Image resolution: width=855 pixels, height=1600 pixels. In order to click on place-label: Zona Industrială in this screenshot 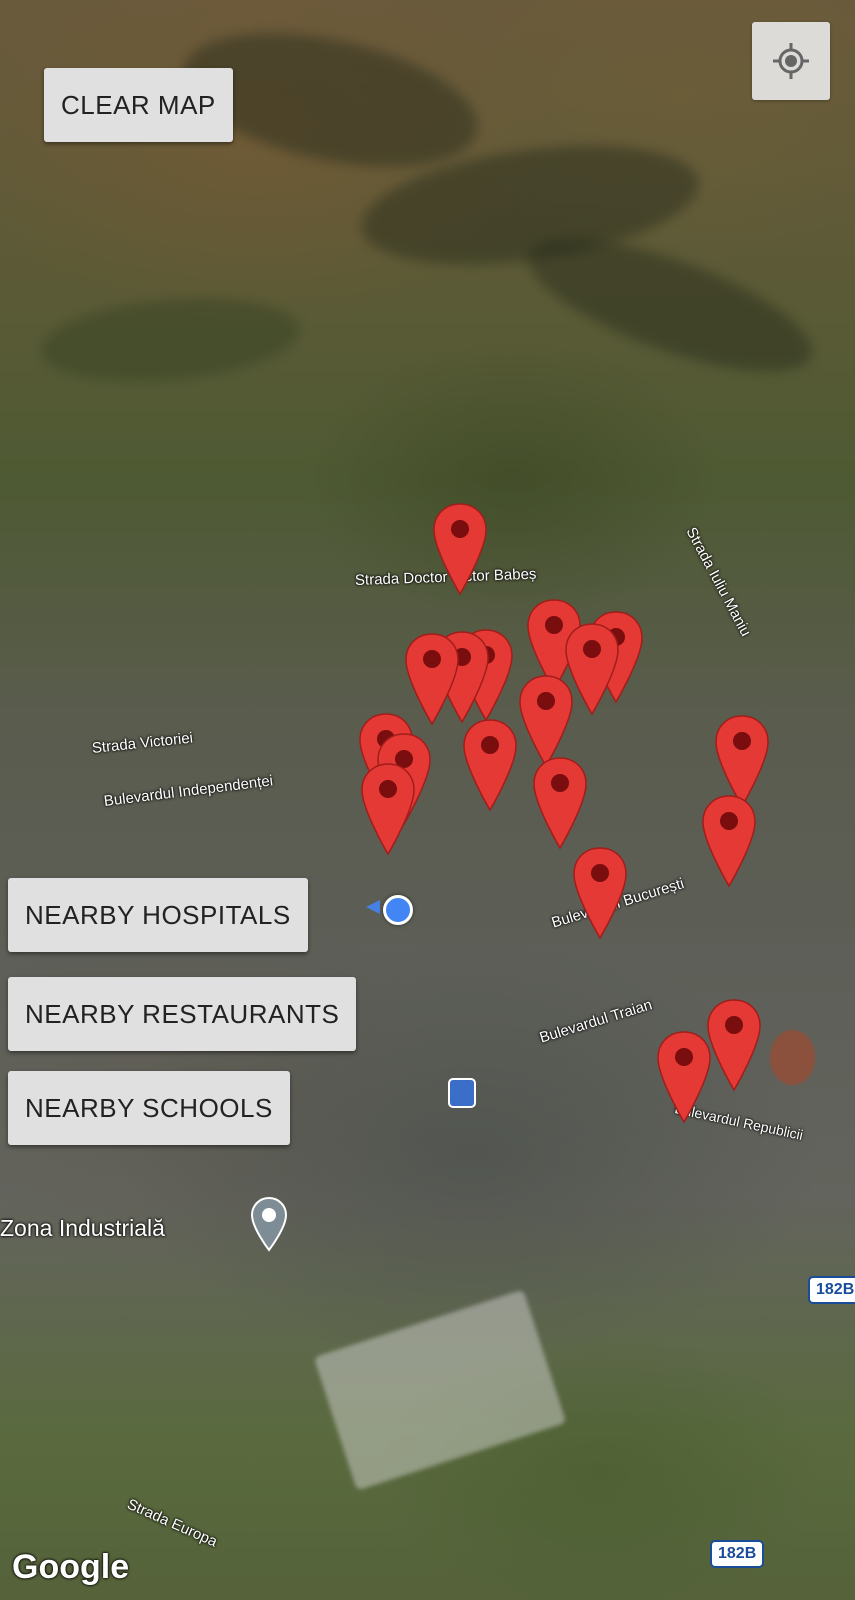, I will do `click(82, 1228)`.